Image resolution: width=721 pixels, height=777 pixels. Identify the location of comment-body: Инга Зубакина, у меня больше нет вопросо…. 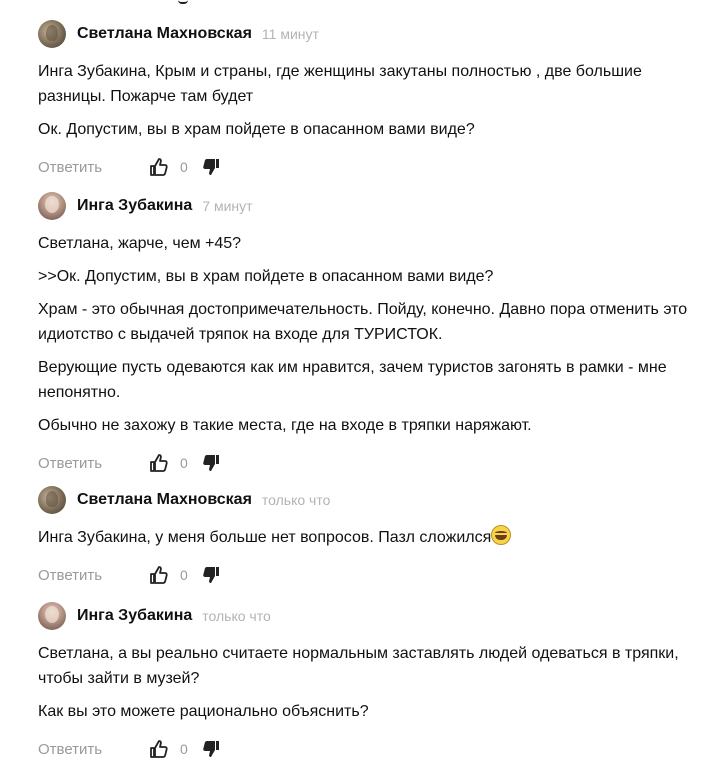
(368, 537).